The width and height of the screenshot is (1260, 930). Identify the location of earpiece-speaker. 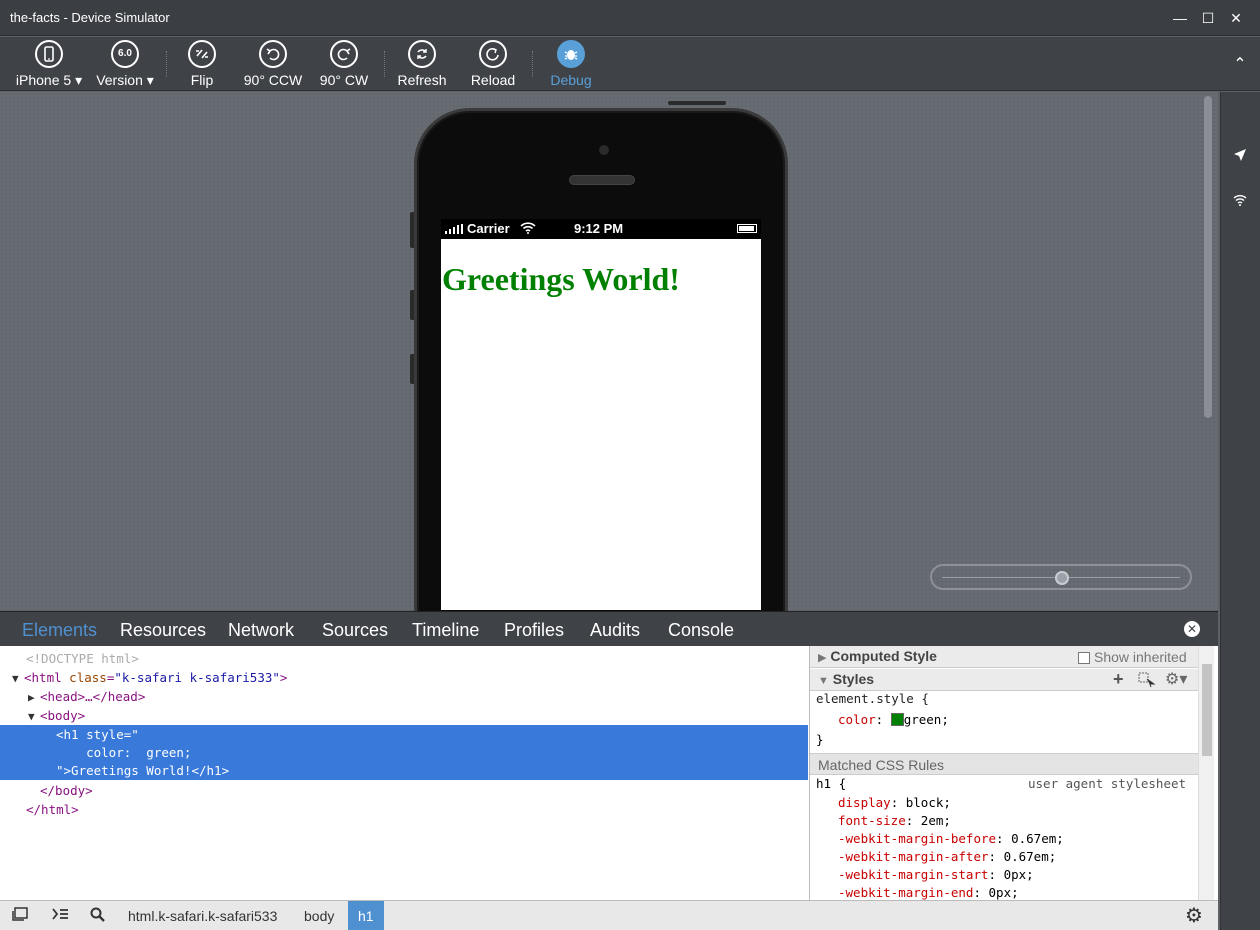
(602, 180).